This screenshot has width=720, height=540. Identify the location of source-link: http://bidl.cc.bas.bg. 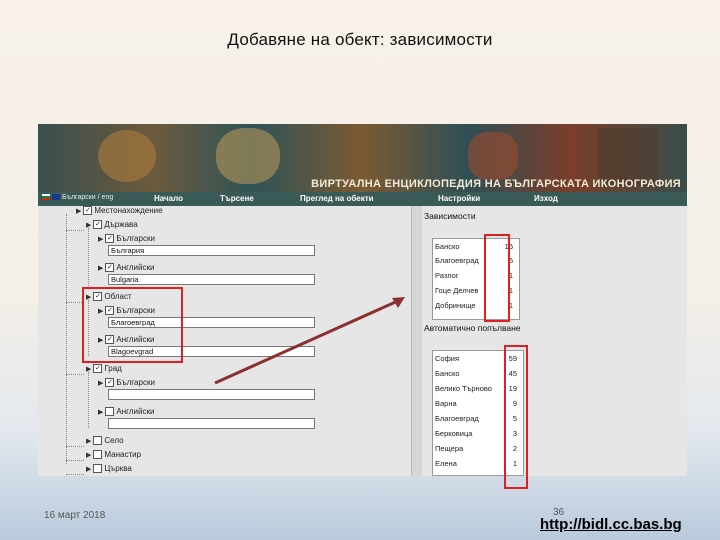
(611, 524).